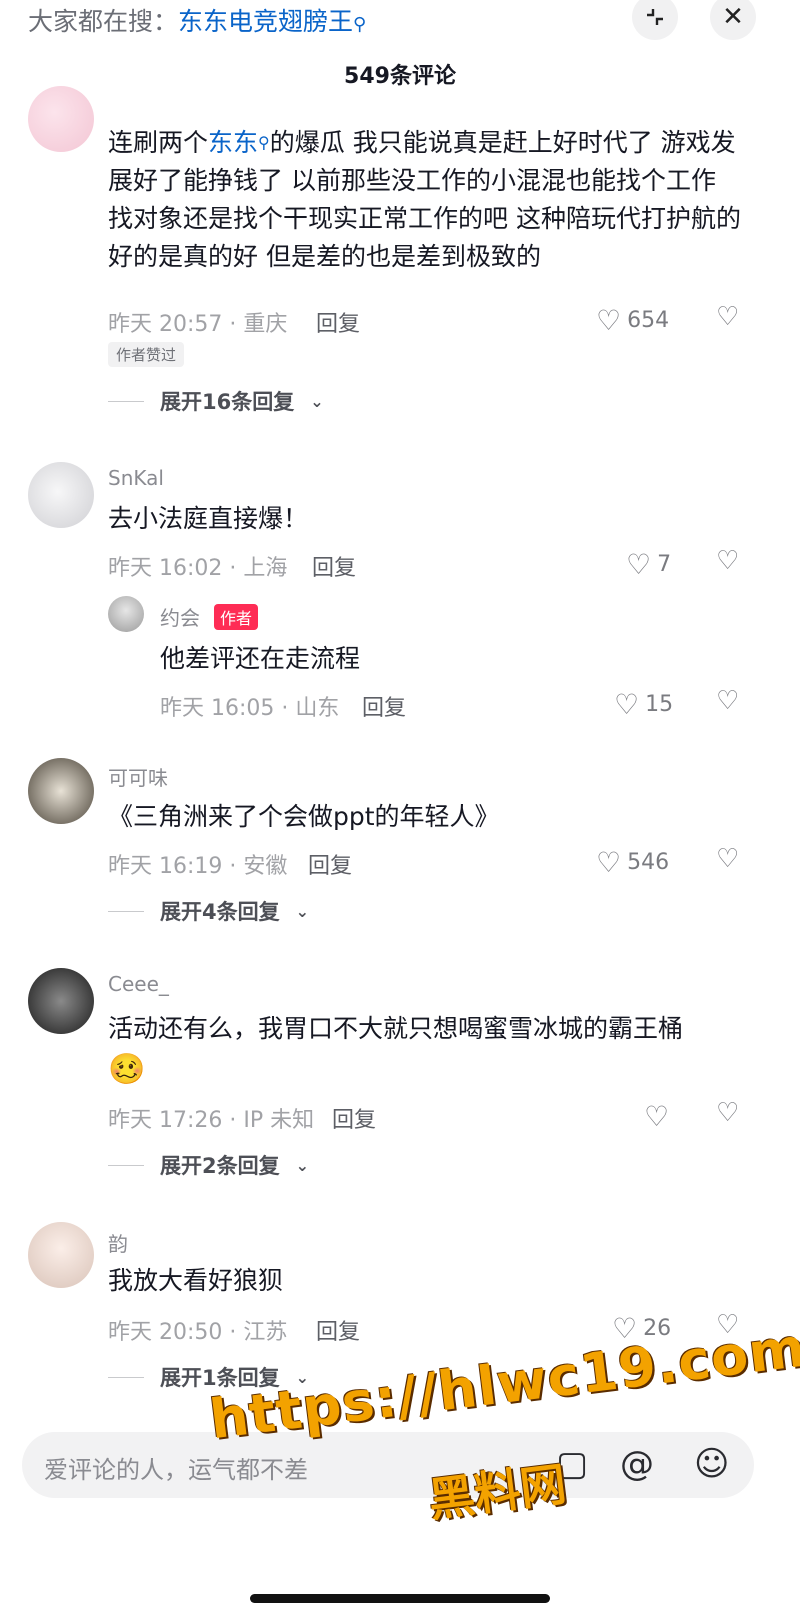  What do you see at coordinates (127, 1069) in the screenshot?
I see `dizzy-face-emoji: 🥴` at bounding box center [127, 1069].